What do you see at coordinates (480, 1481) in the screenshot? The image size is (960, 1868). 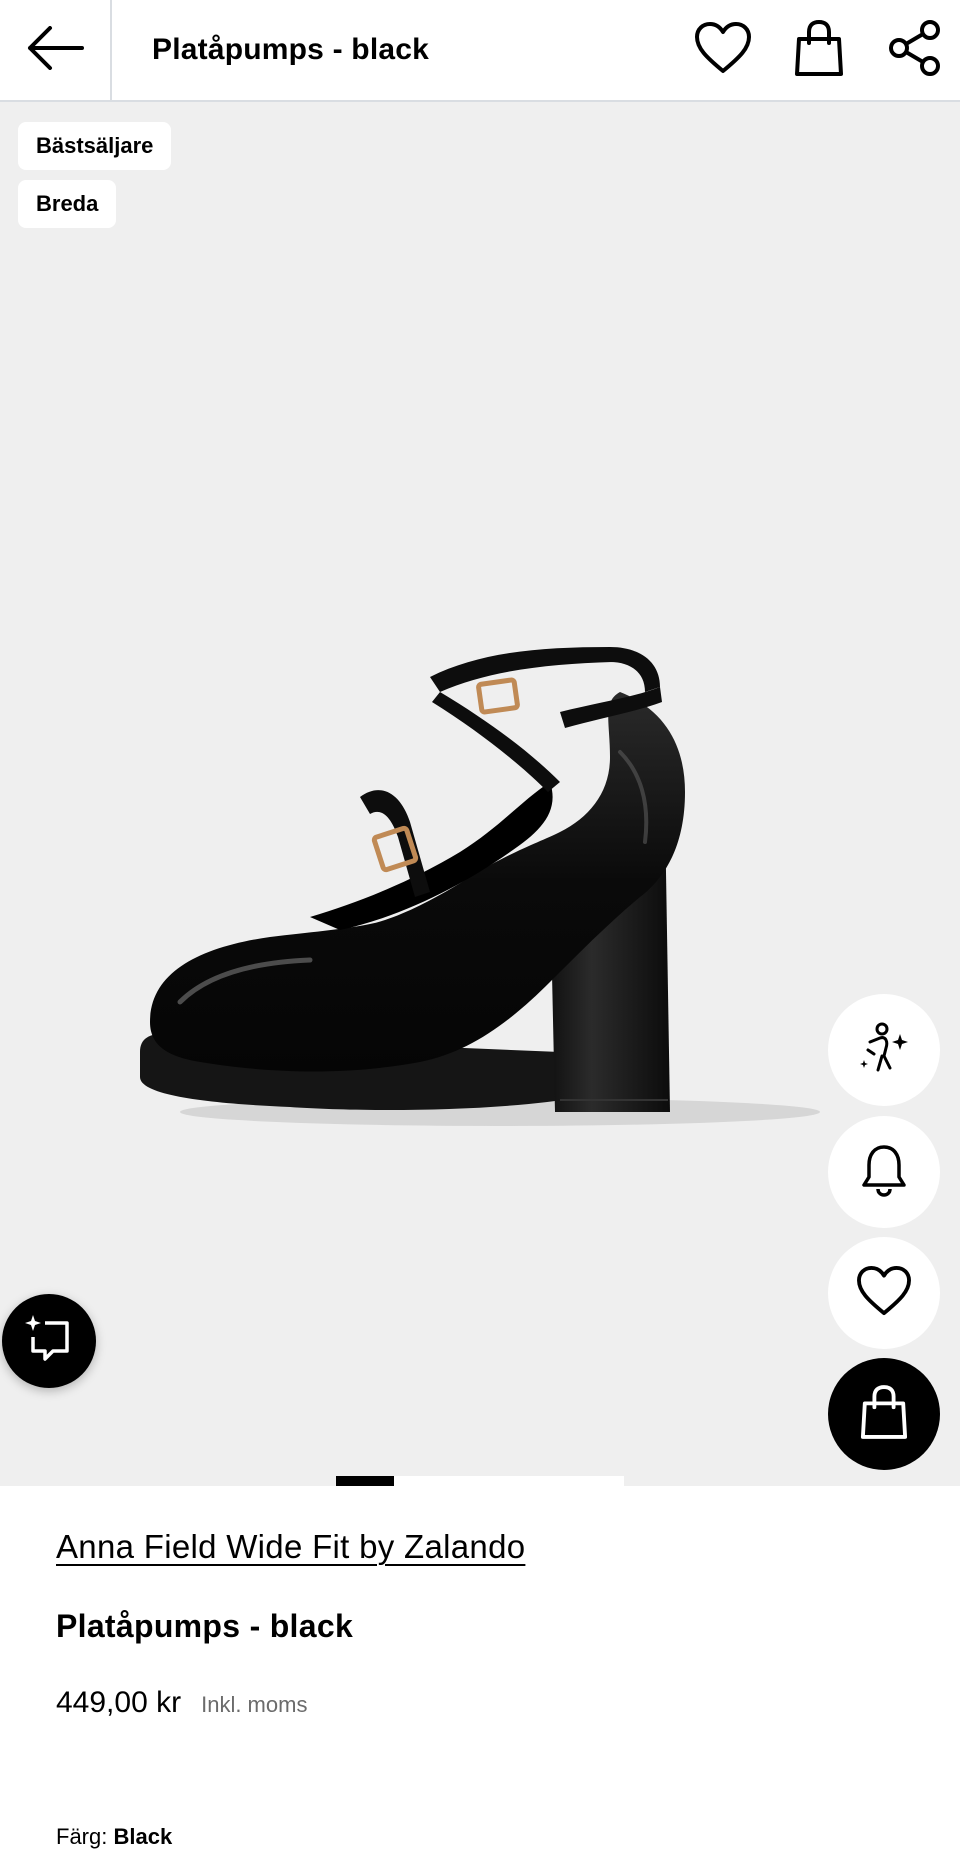 I see `gallery-pager` at bounding box center [480, 1481].